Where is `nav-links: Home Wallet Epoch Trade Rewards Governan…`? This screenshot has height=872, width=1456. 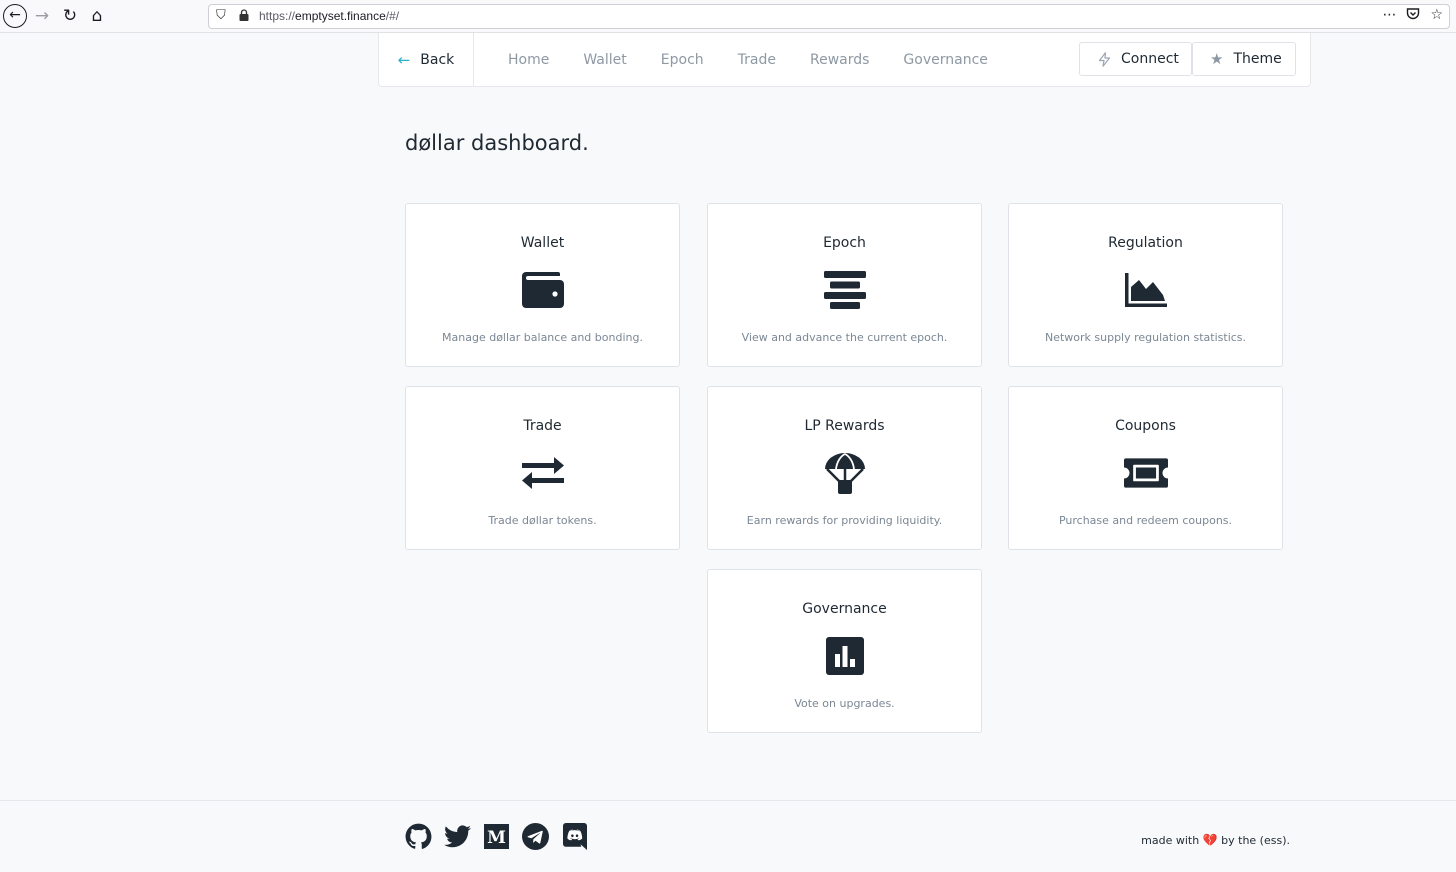 nav-links: Home Wallet Epoch Trade Rewards Governan… is located at coordinates (748, 59).